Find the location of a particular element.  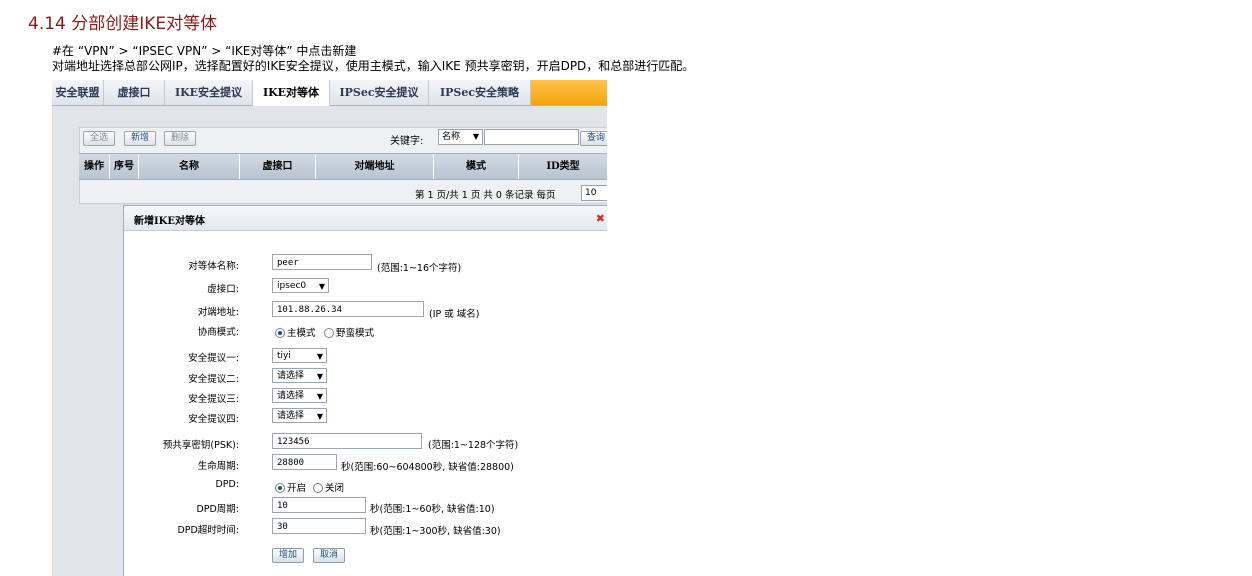

close-icon: ✖ is located at coordinates (600, 218).